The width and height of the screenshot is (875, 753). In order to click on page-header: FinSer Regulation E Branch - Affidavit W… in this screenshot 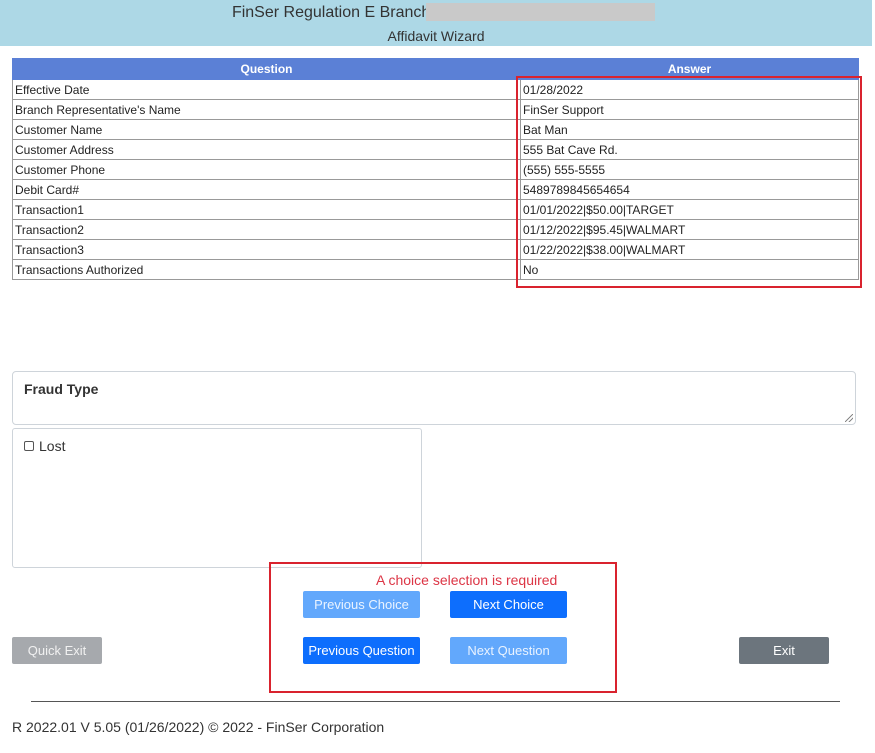, I will do `click(436, 23)`.